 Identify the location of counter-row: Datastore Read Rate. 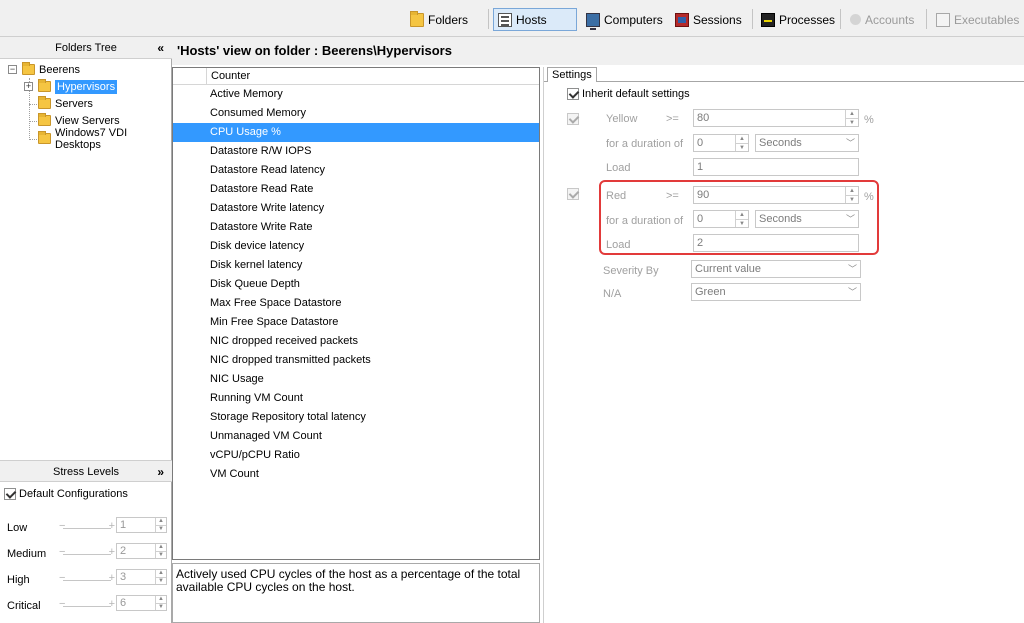
(356, 189).